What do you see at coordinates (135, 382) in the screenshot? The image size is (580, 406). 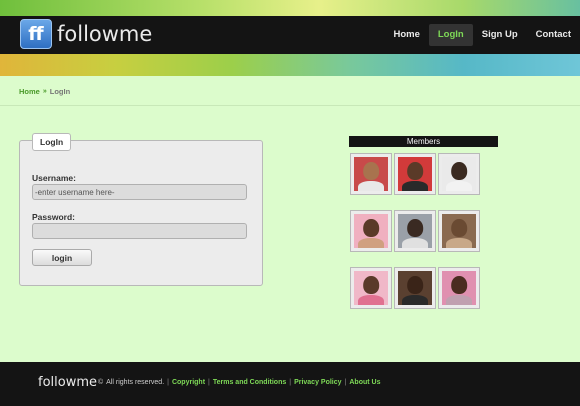 I see `footer-rights: All rights reserved.` at bounding box center [135, 382].